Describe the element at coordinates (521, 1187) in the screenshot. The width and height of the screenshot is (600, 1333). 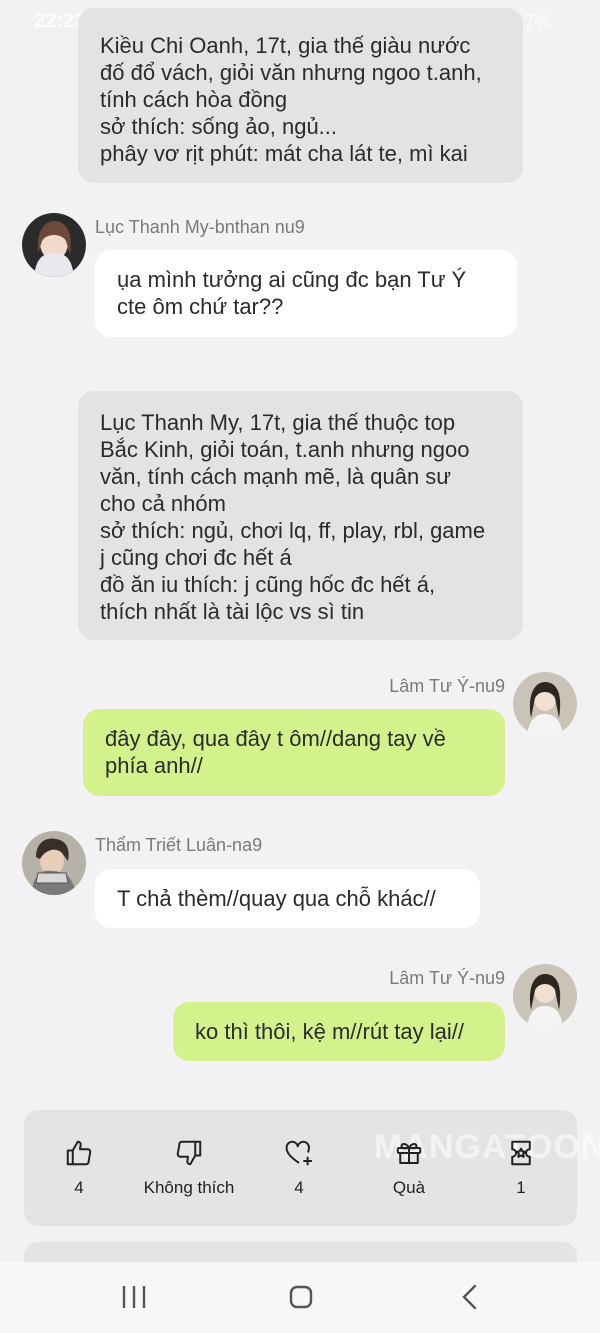
I see `ticket-count: 1` at that location.